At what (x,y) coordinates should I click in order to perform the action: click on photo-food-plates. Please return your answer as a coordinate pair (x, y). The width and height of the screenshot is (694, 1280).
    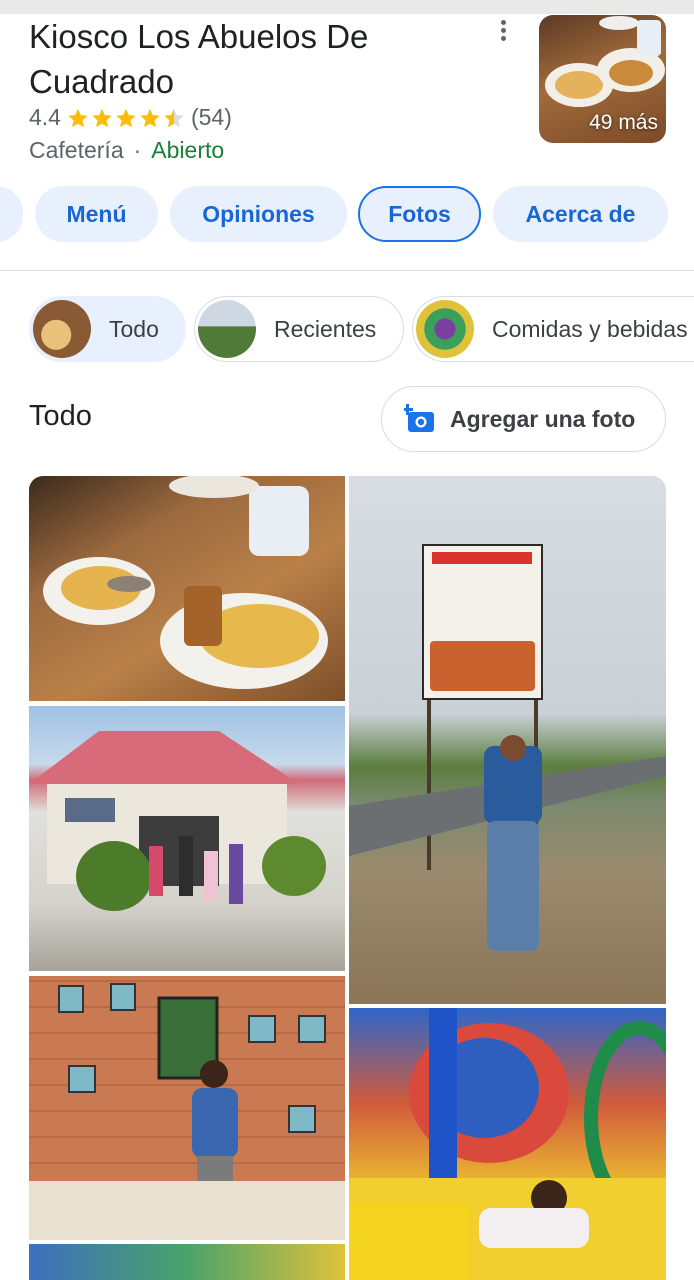
    Looking at the image, I should click on (187, 588).